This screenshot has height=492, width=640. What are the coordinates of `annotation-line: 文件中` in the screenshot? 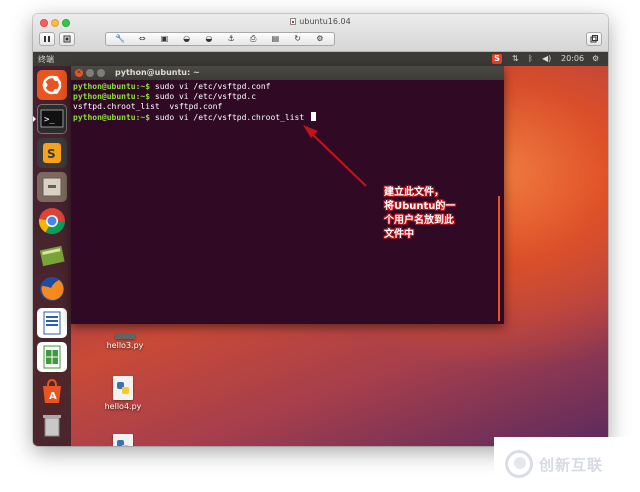 It's located at (399, 234).